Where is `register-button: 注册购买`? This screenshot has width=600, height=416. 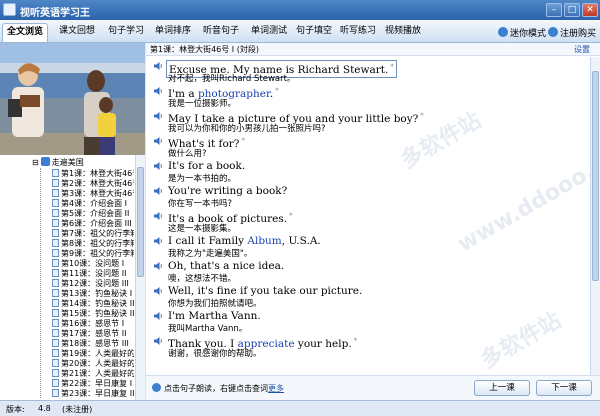 register-button: 注册购买 is located at coordinates (572, 32).